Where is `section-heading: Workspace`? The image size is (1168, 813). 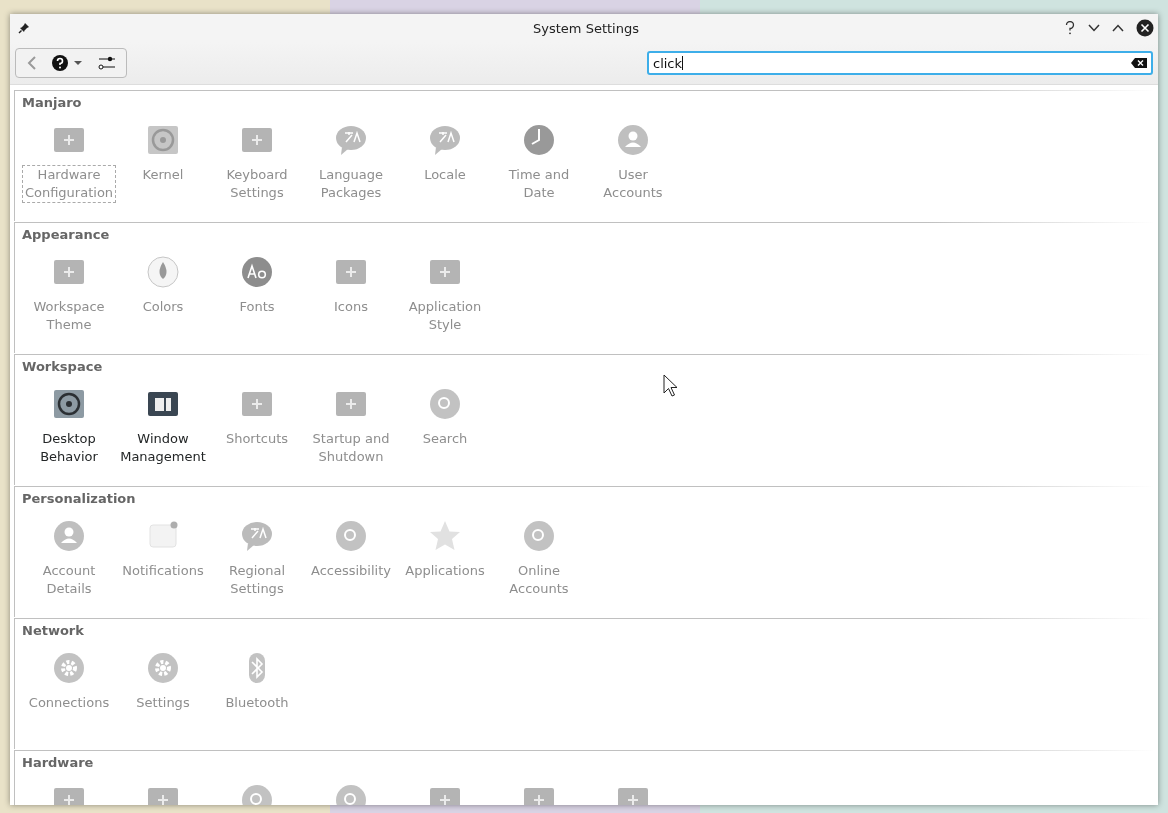
section-heading: Workspace is located at coordinates (63, 367).